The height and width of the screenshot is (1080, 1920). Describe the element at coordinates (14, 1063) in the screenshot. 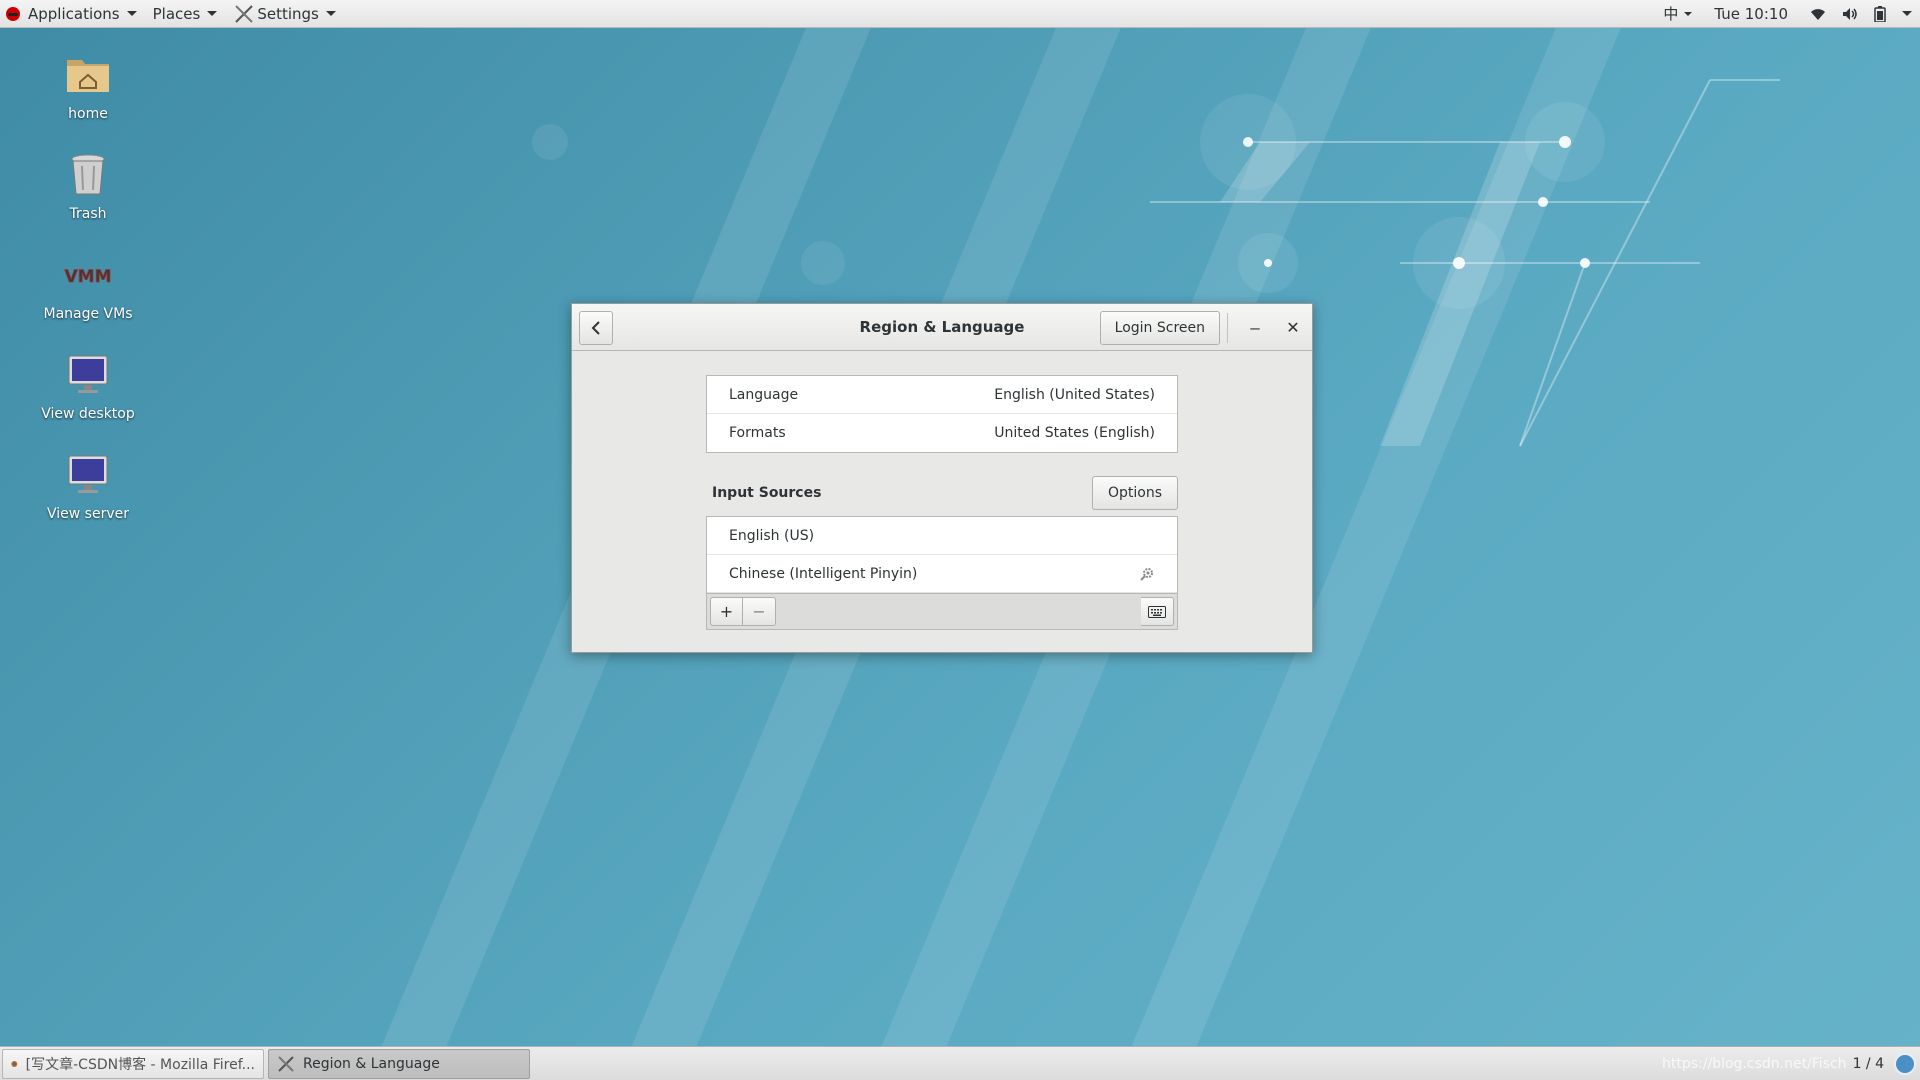

I see `firefox-icon` at that location.